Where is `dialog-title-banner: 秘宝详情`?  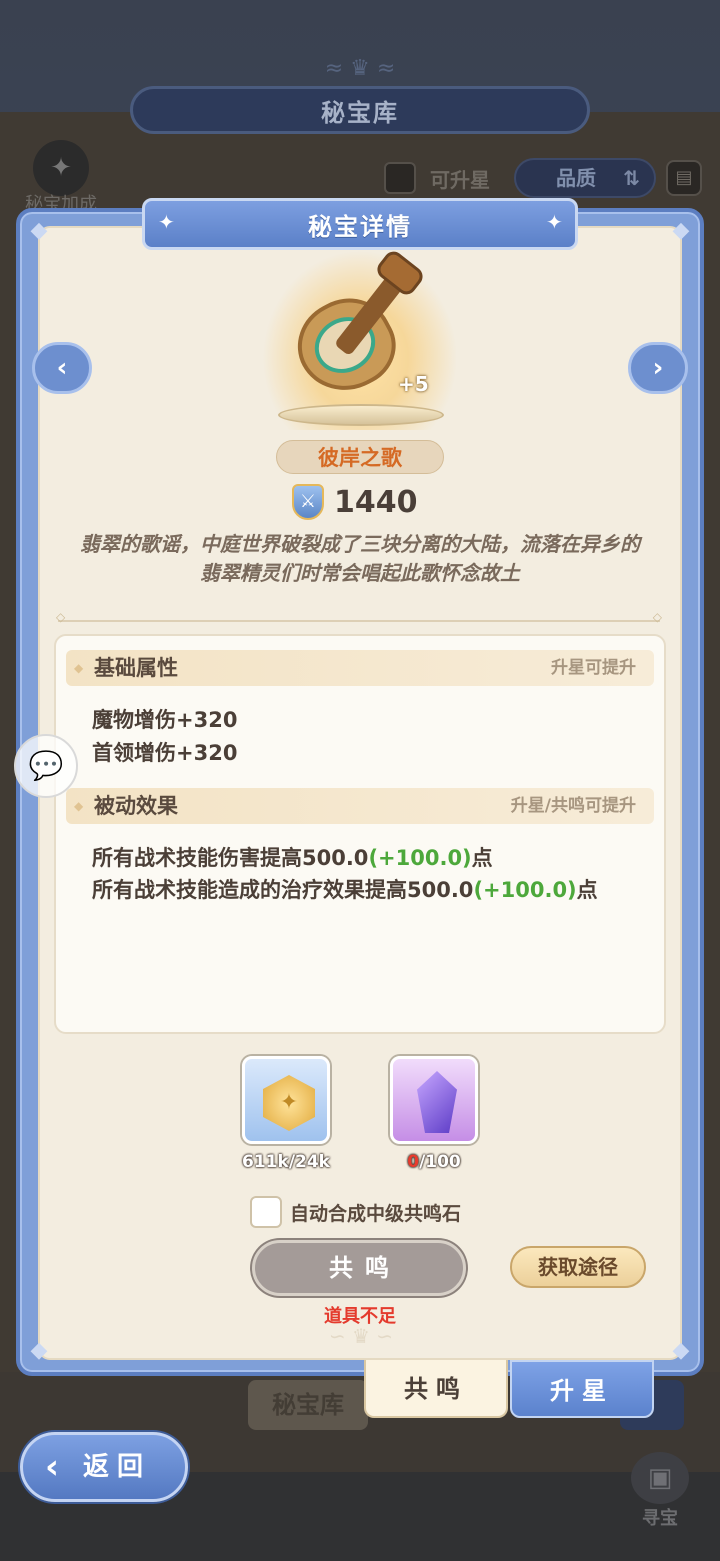 dialog-title-banner: 秘宝详情 is located at coordinates (360, 224).